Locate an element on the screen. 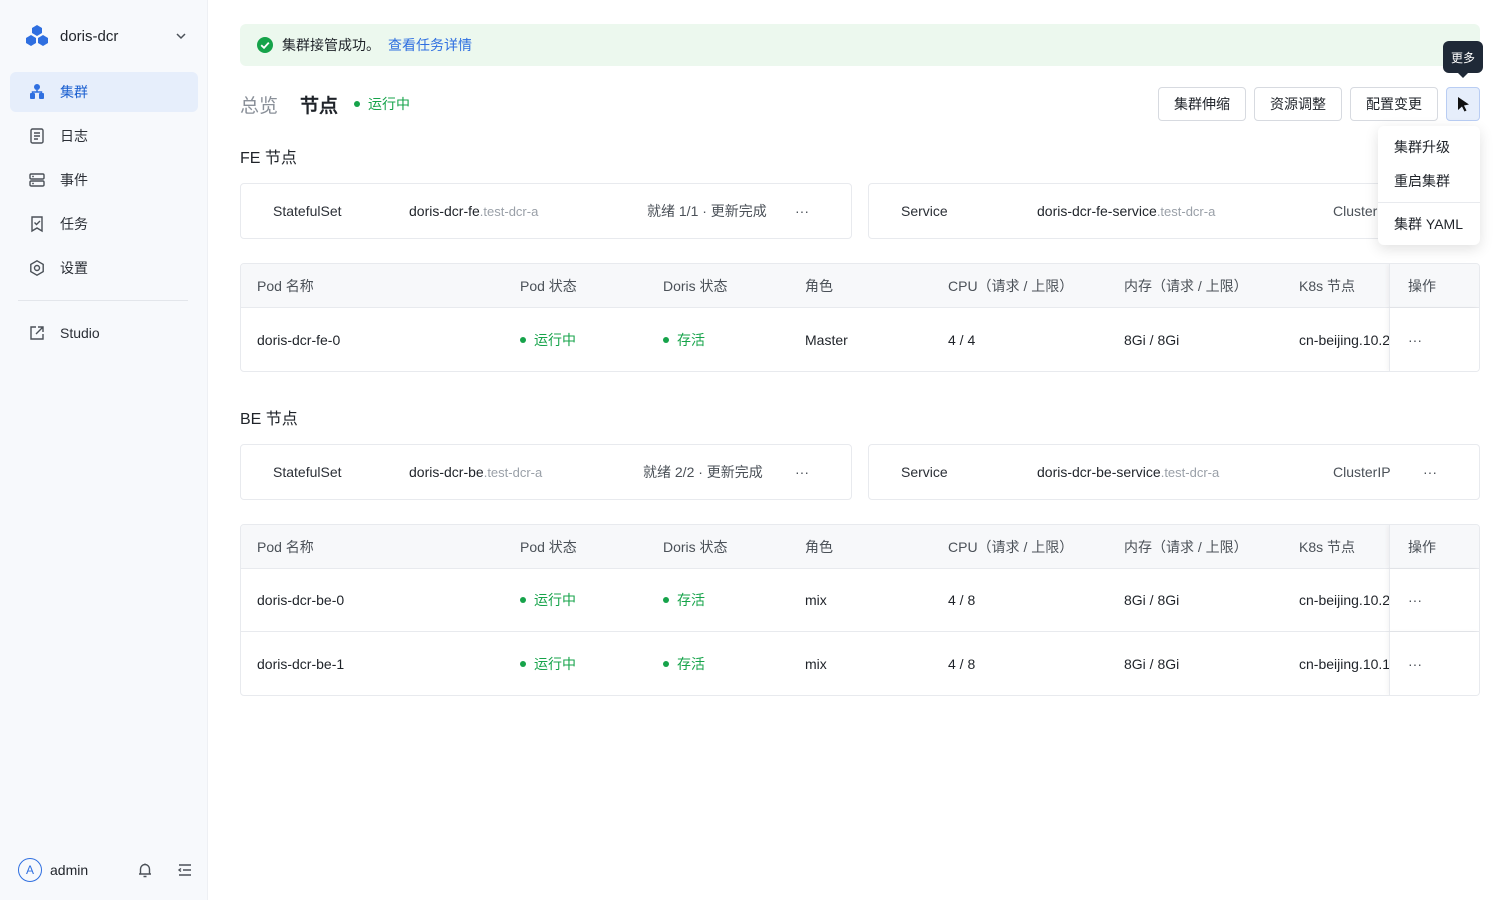 This screenshot has height=900, width=1512. bell-icon is located at coordinates (145, 870).